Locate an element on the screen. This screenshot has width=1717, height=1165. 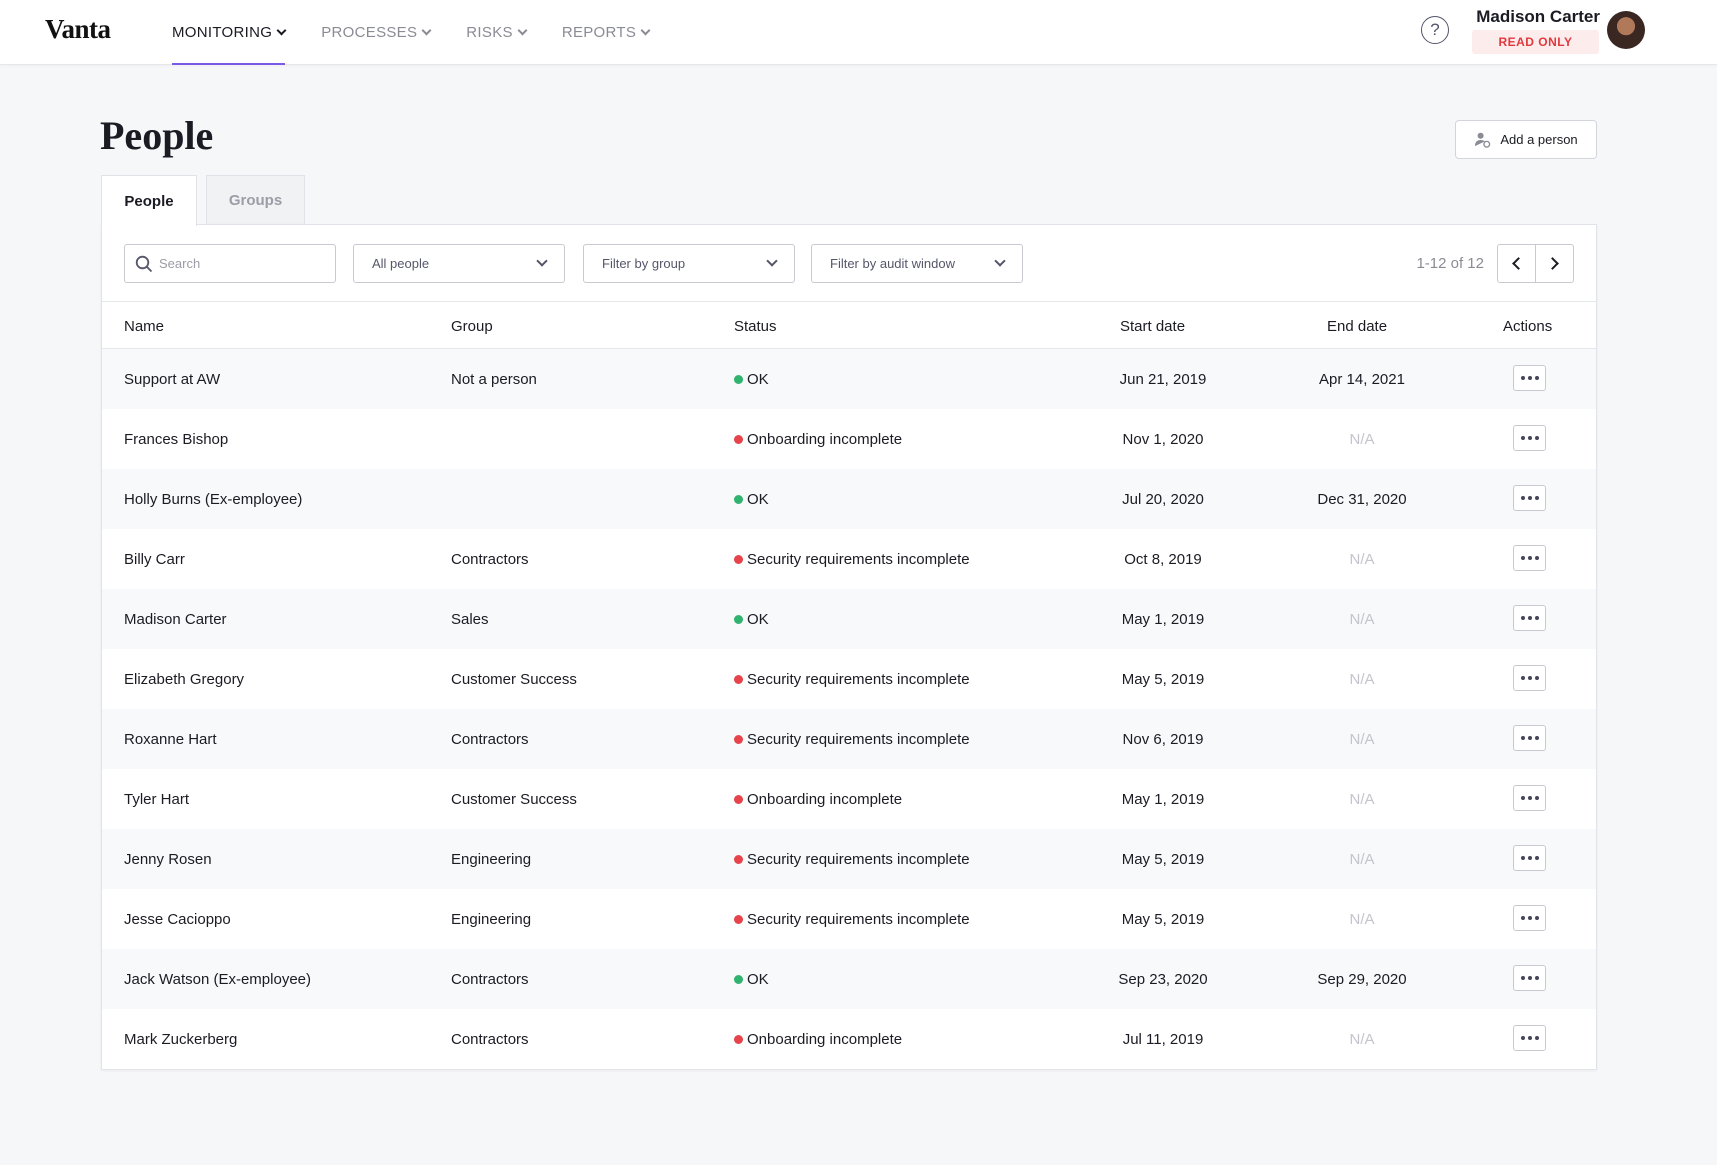
person-name: Support at AW is located at coordinates (172, 379).